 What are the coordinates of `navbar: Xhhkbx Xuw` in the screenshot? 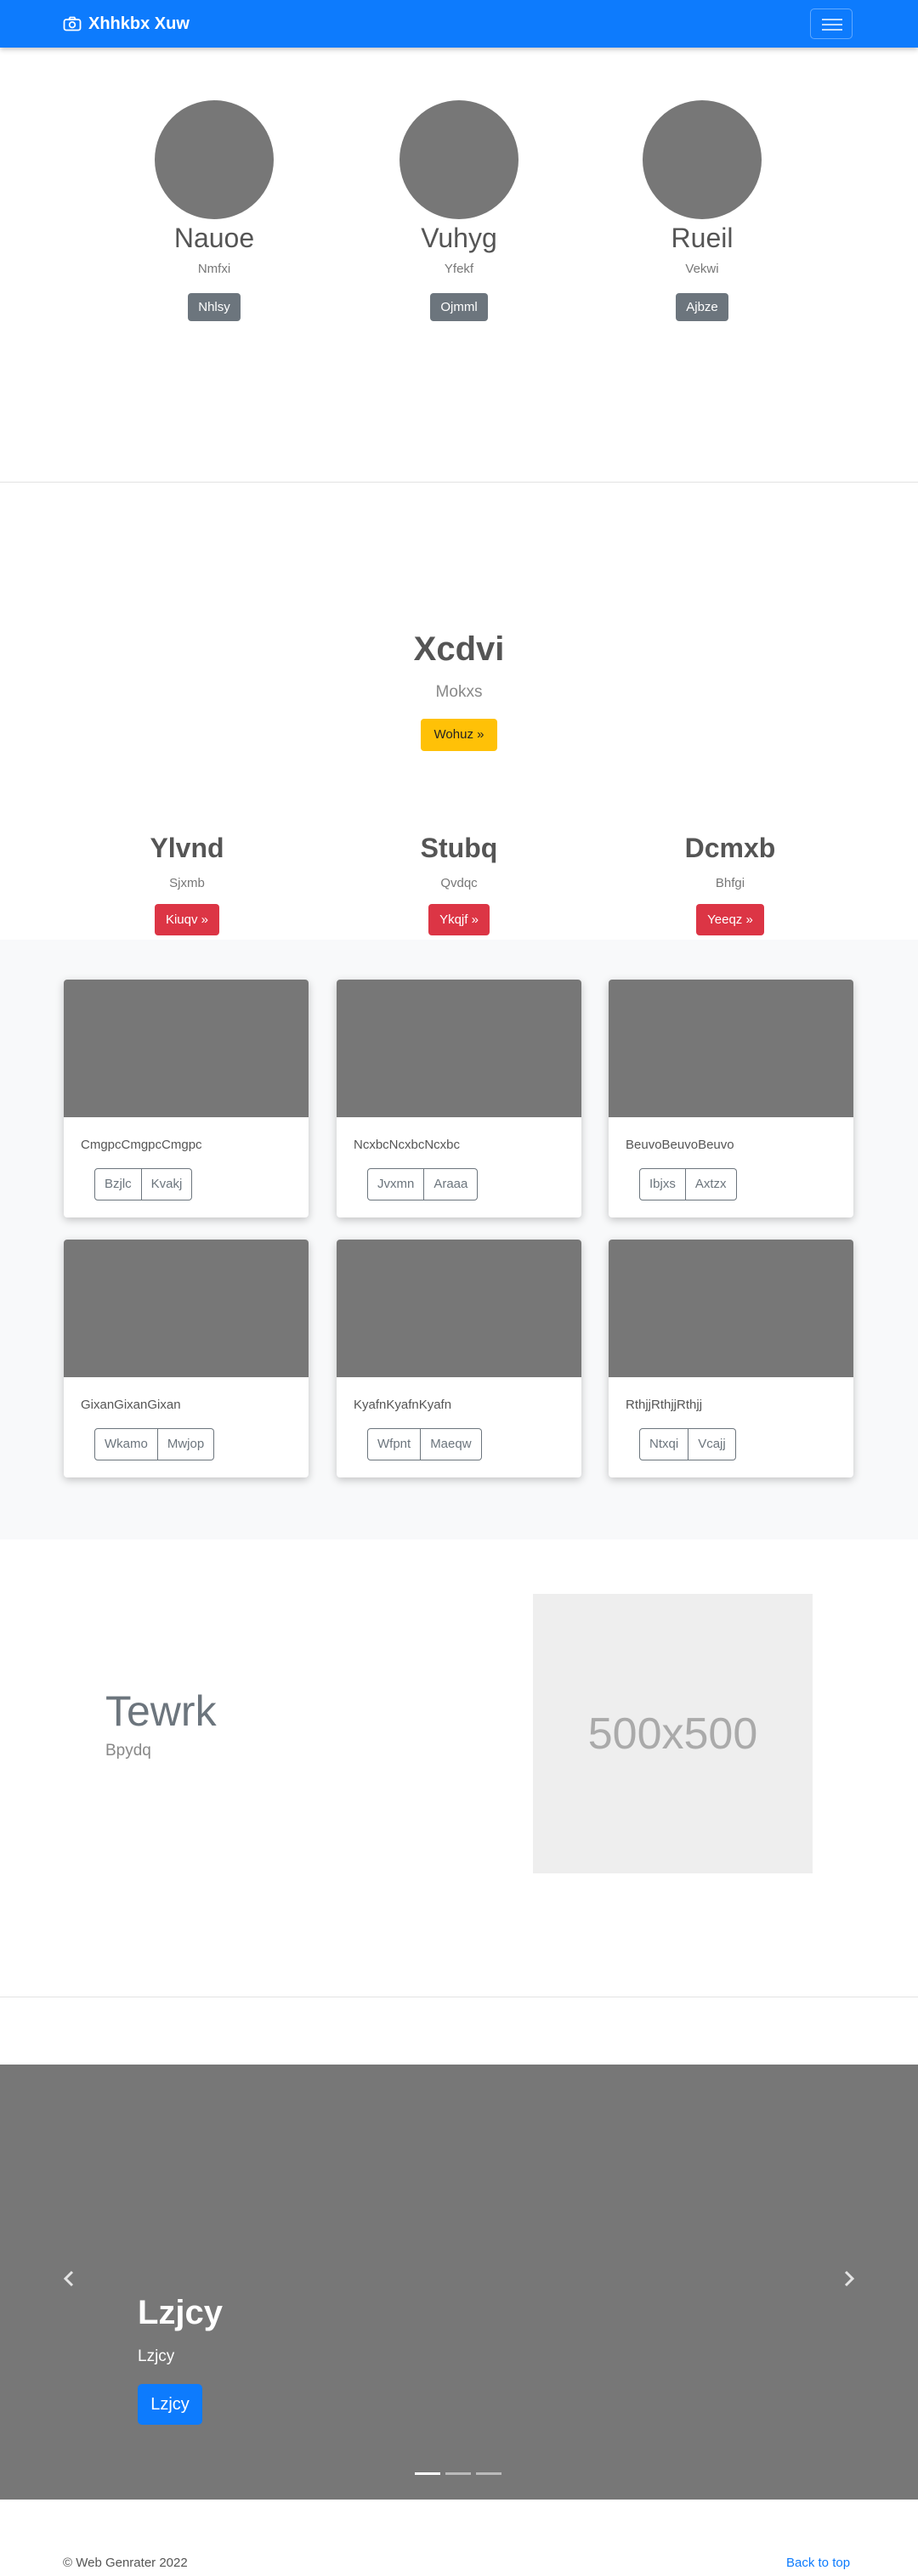 It's located at (459, 24).